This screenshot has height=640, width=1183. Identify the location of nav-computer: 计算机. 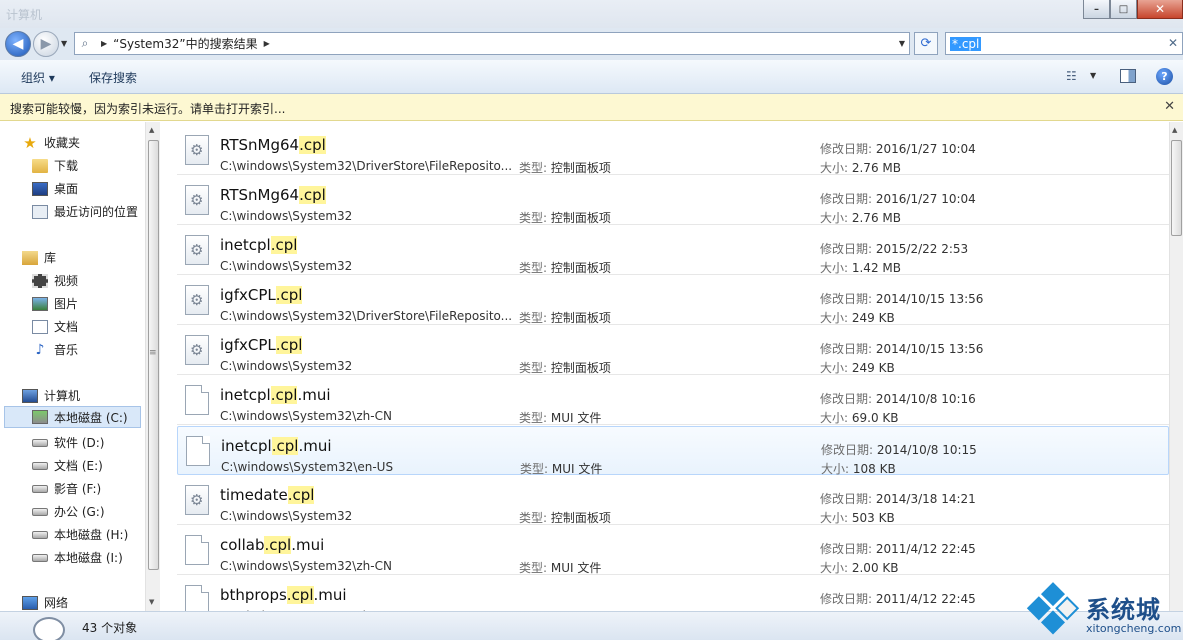
(51, 395).